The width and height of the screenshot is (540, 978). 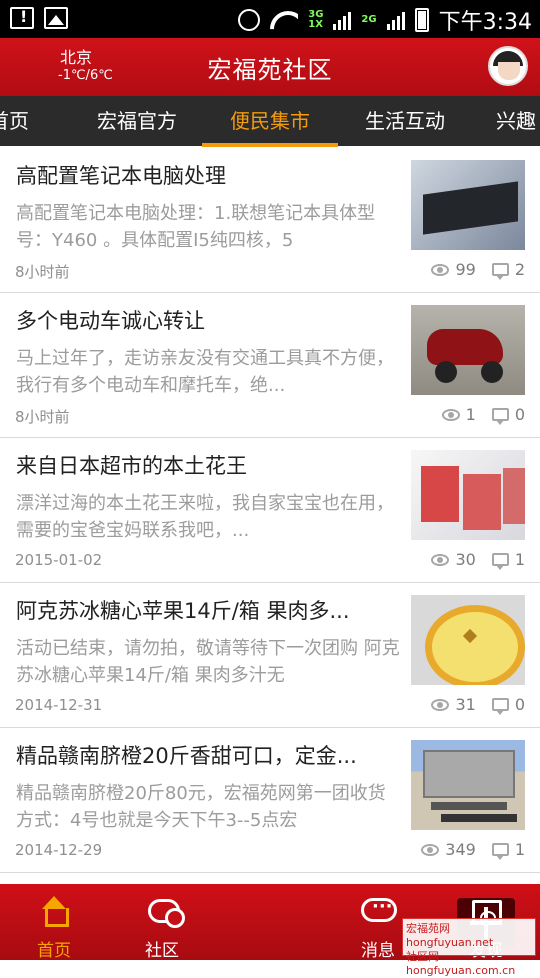 What do you see at coordinates (379, 909) in the screenshot?
I see `message-icon` at bounding box center [379, 909].